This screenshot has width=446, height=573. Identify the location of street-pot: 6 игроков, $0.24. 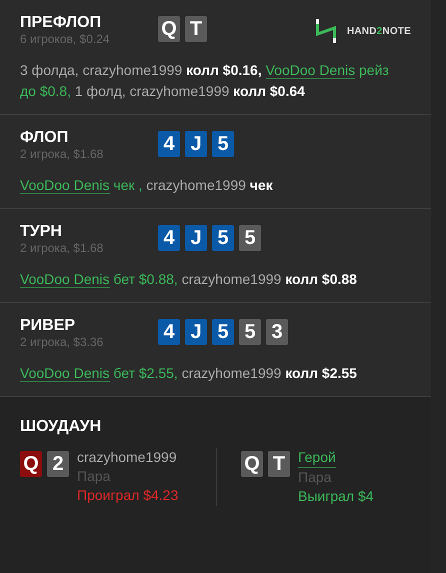
(65, 39).